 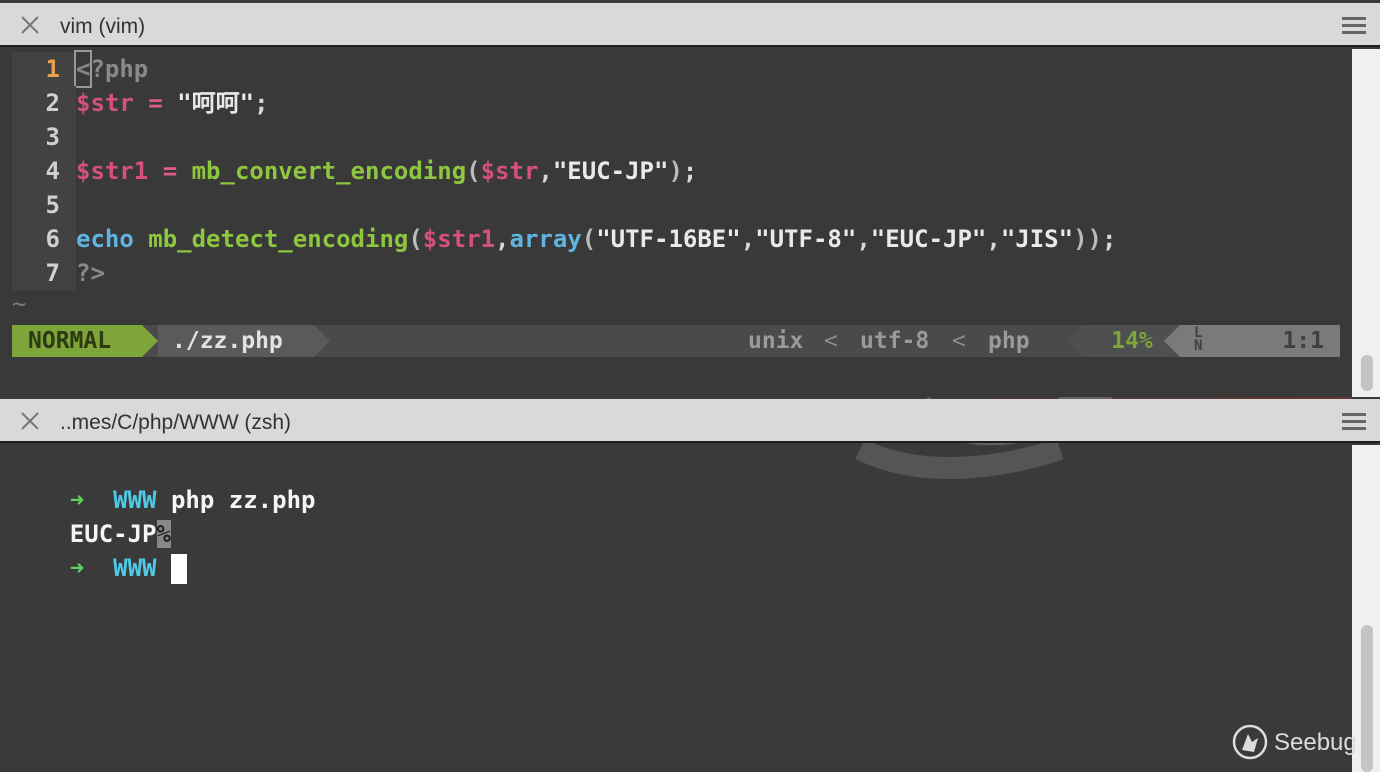 I want to click on line-number: 5, so click(x=44, y=205).